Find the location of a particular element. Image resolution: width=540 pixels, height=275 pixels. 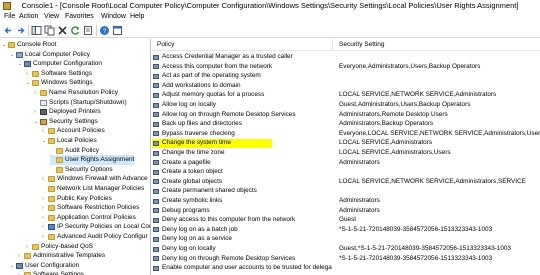

policy-row: Deny log on as a service is located at coordinates (346, 239).